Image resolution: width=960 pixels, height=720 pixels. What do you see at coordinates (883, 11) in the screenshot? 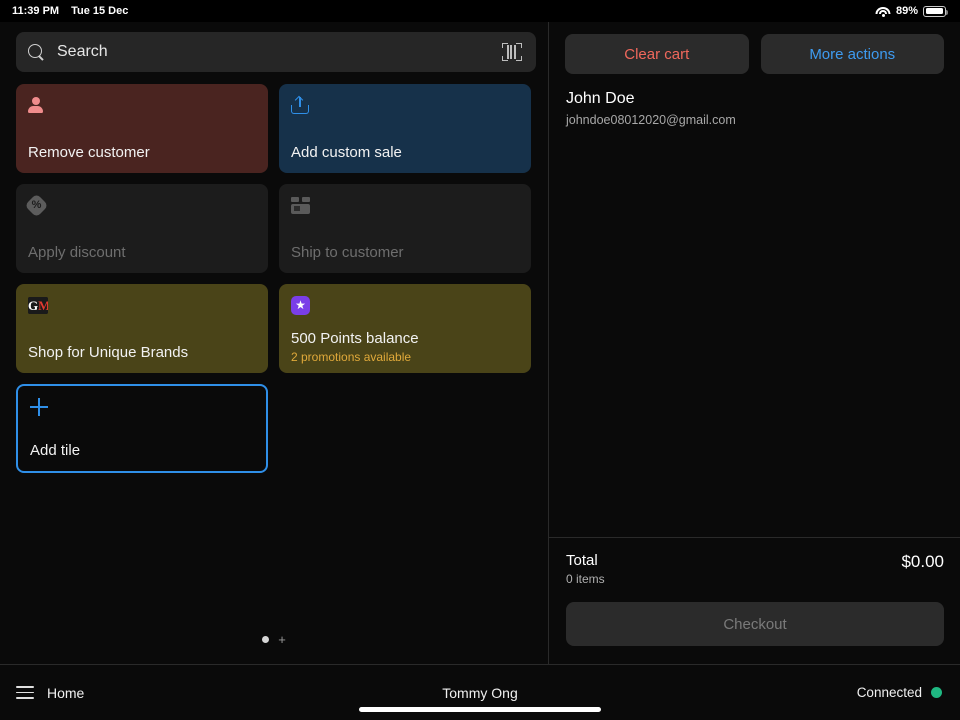
I see `wifi-icon` at bounding box center [883, 11].